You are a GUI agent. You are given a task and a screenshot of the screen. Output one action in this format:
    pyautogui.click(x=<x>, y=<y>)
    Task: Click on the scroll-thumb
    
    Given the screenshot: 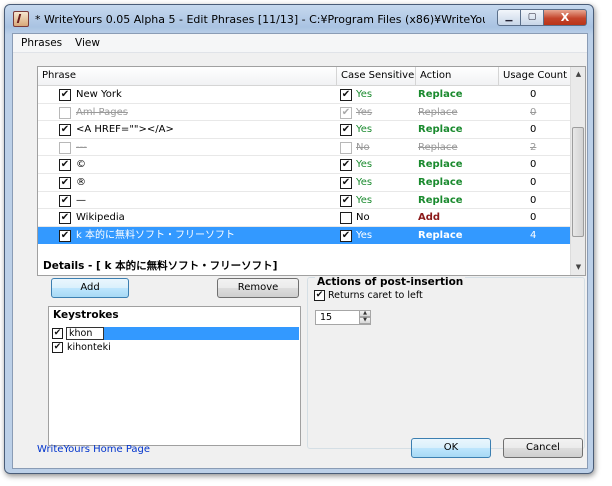 What is the action you would take?
    pyautogui.click(x=578, y=182)
    